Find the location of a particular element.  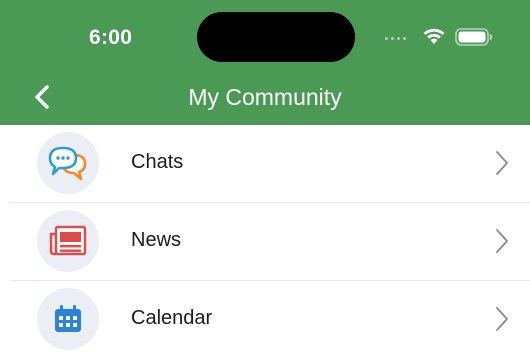

wifi-icon is located at coordinates (434, 36).